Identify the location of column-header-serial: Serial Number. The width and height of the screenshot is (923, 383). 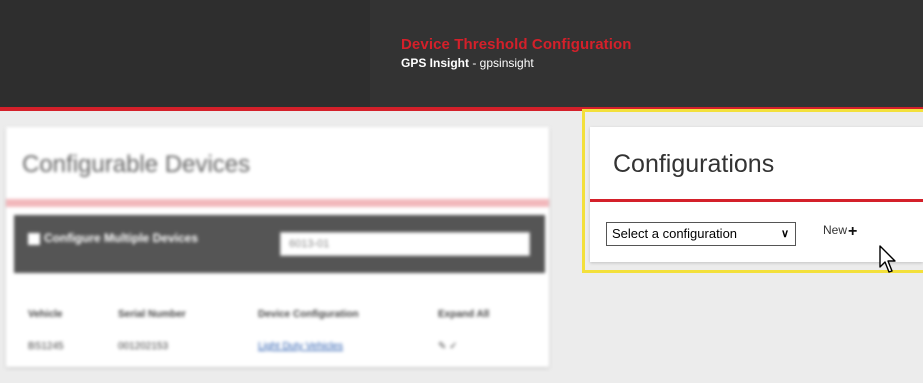
(152, 314).